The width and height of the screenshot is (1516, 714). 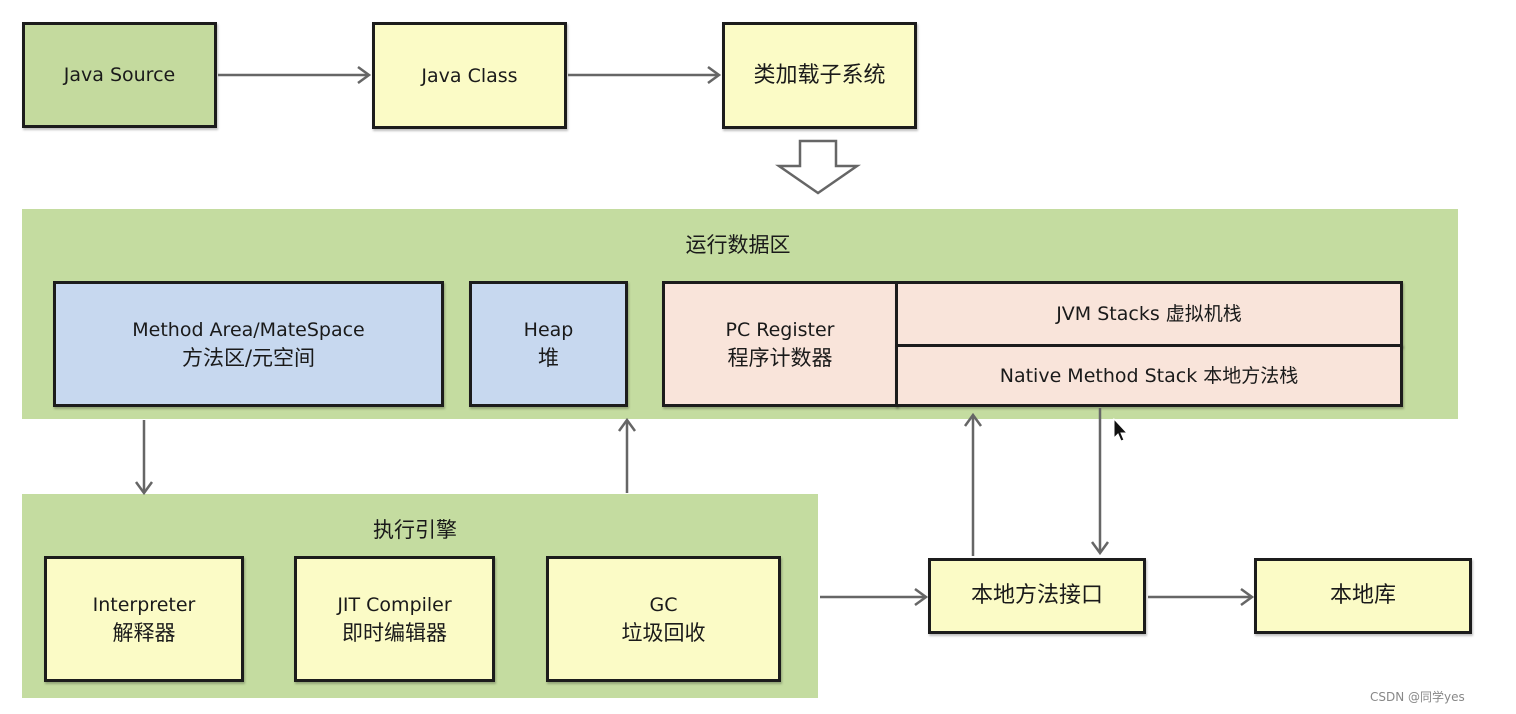 I want to click on arrow-engine-to-native-interface, so click(x=874, y=597).